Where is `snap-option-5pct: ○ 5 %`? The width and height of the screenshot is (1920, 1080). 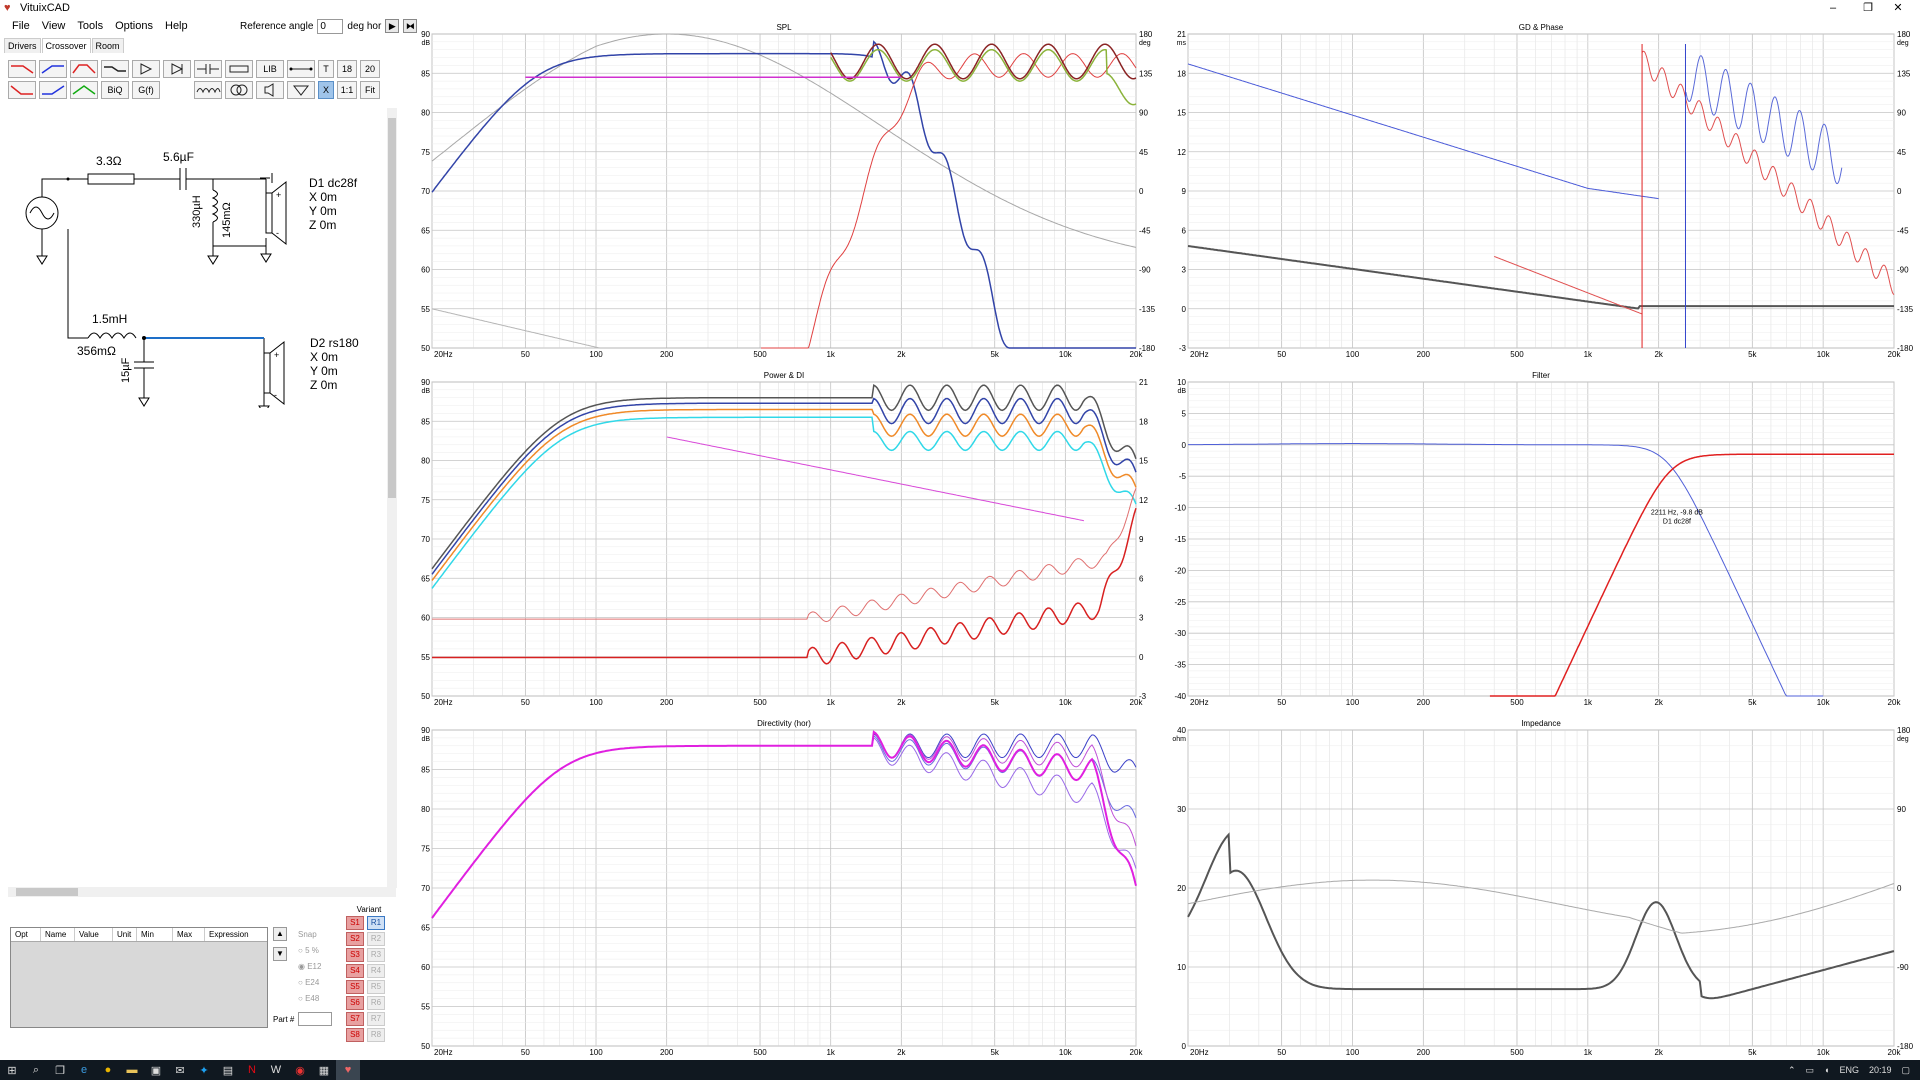 snap-option-5pct: ○ 5 % is located at coordinates (309, 951).